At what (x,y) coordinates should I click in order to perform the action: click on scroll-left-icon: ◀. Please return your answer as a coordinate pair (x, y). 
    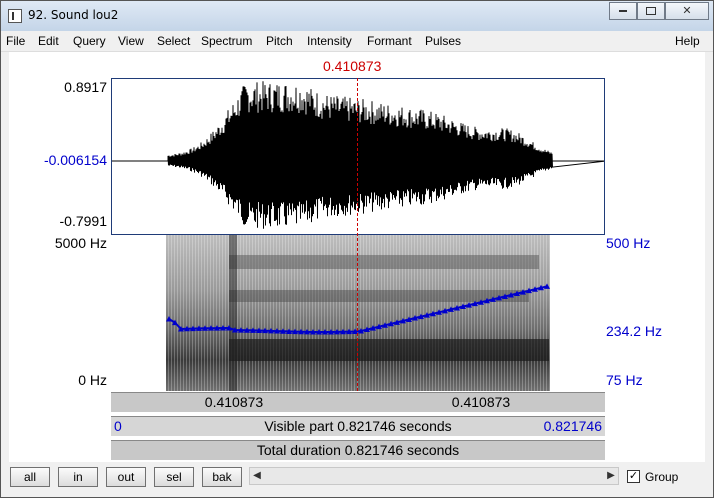
    Looking at the image, I should click on (257, 476).